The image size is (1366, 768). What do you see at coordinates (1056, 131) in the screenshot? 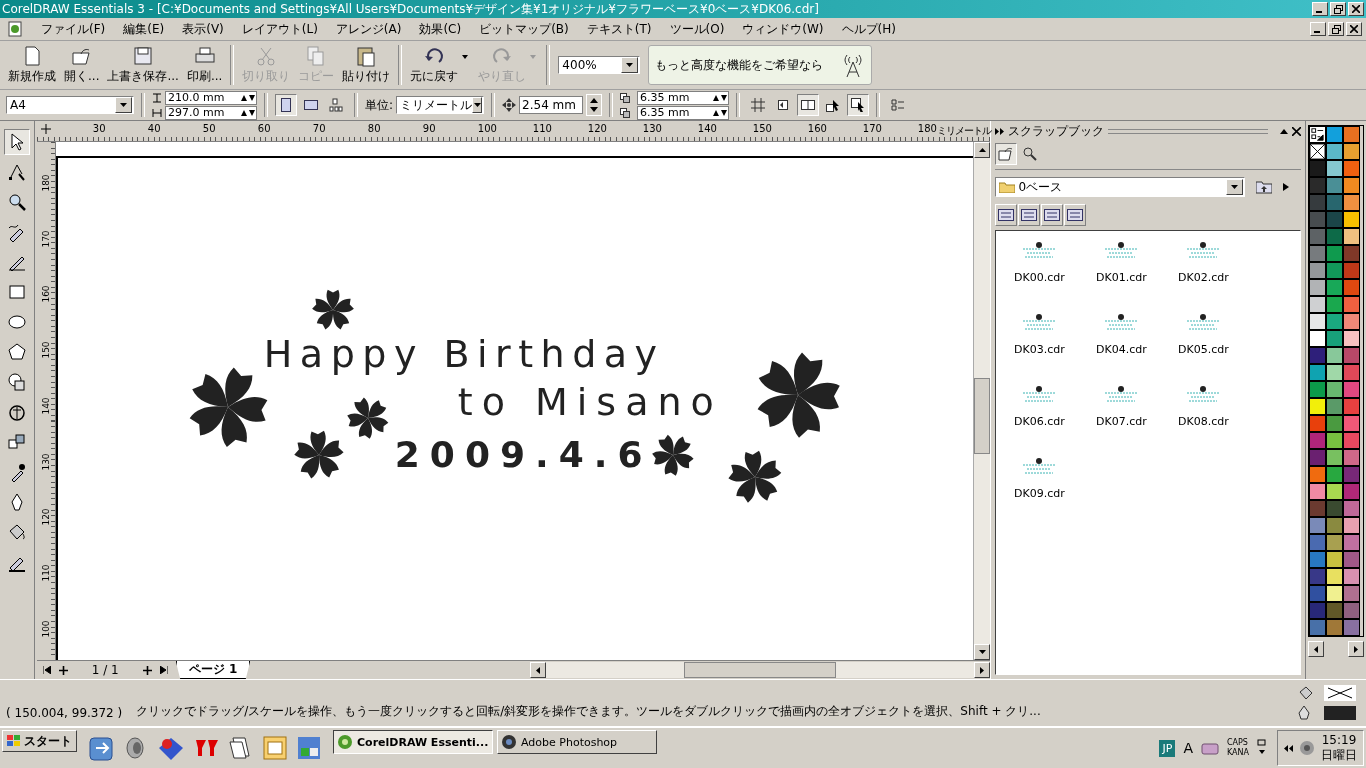
I see `docker-title: スクラップブック` at bounding box center [1056, 131].